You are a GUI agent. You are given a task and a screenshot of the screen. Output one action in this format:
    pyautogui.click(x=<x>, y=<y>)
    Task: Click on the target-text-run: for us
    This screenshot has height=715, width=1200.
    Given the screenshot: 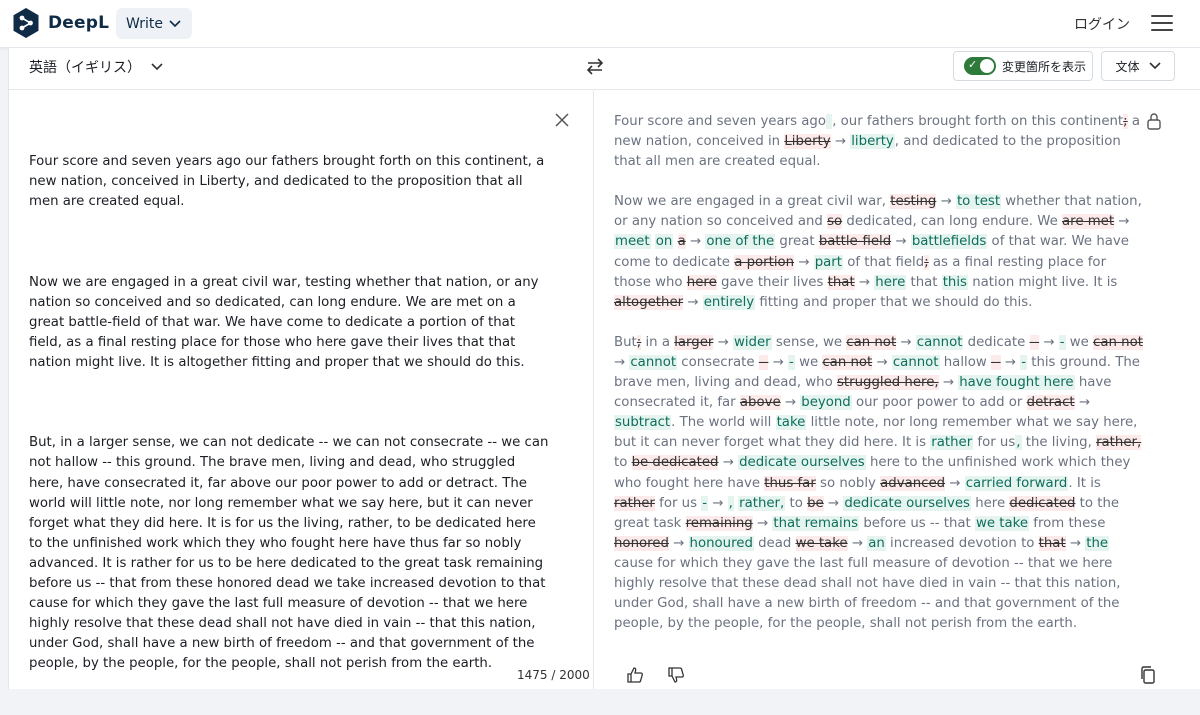 What is the action you would take?
    pyautogui.click(x=678, y=503)
    